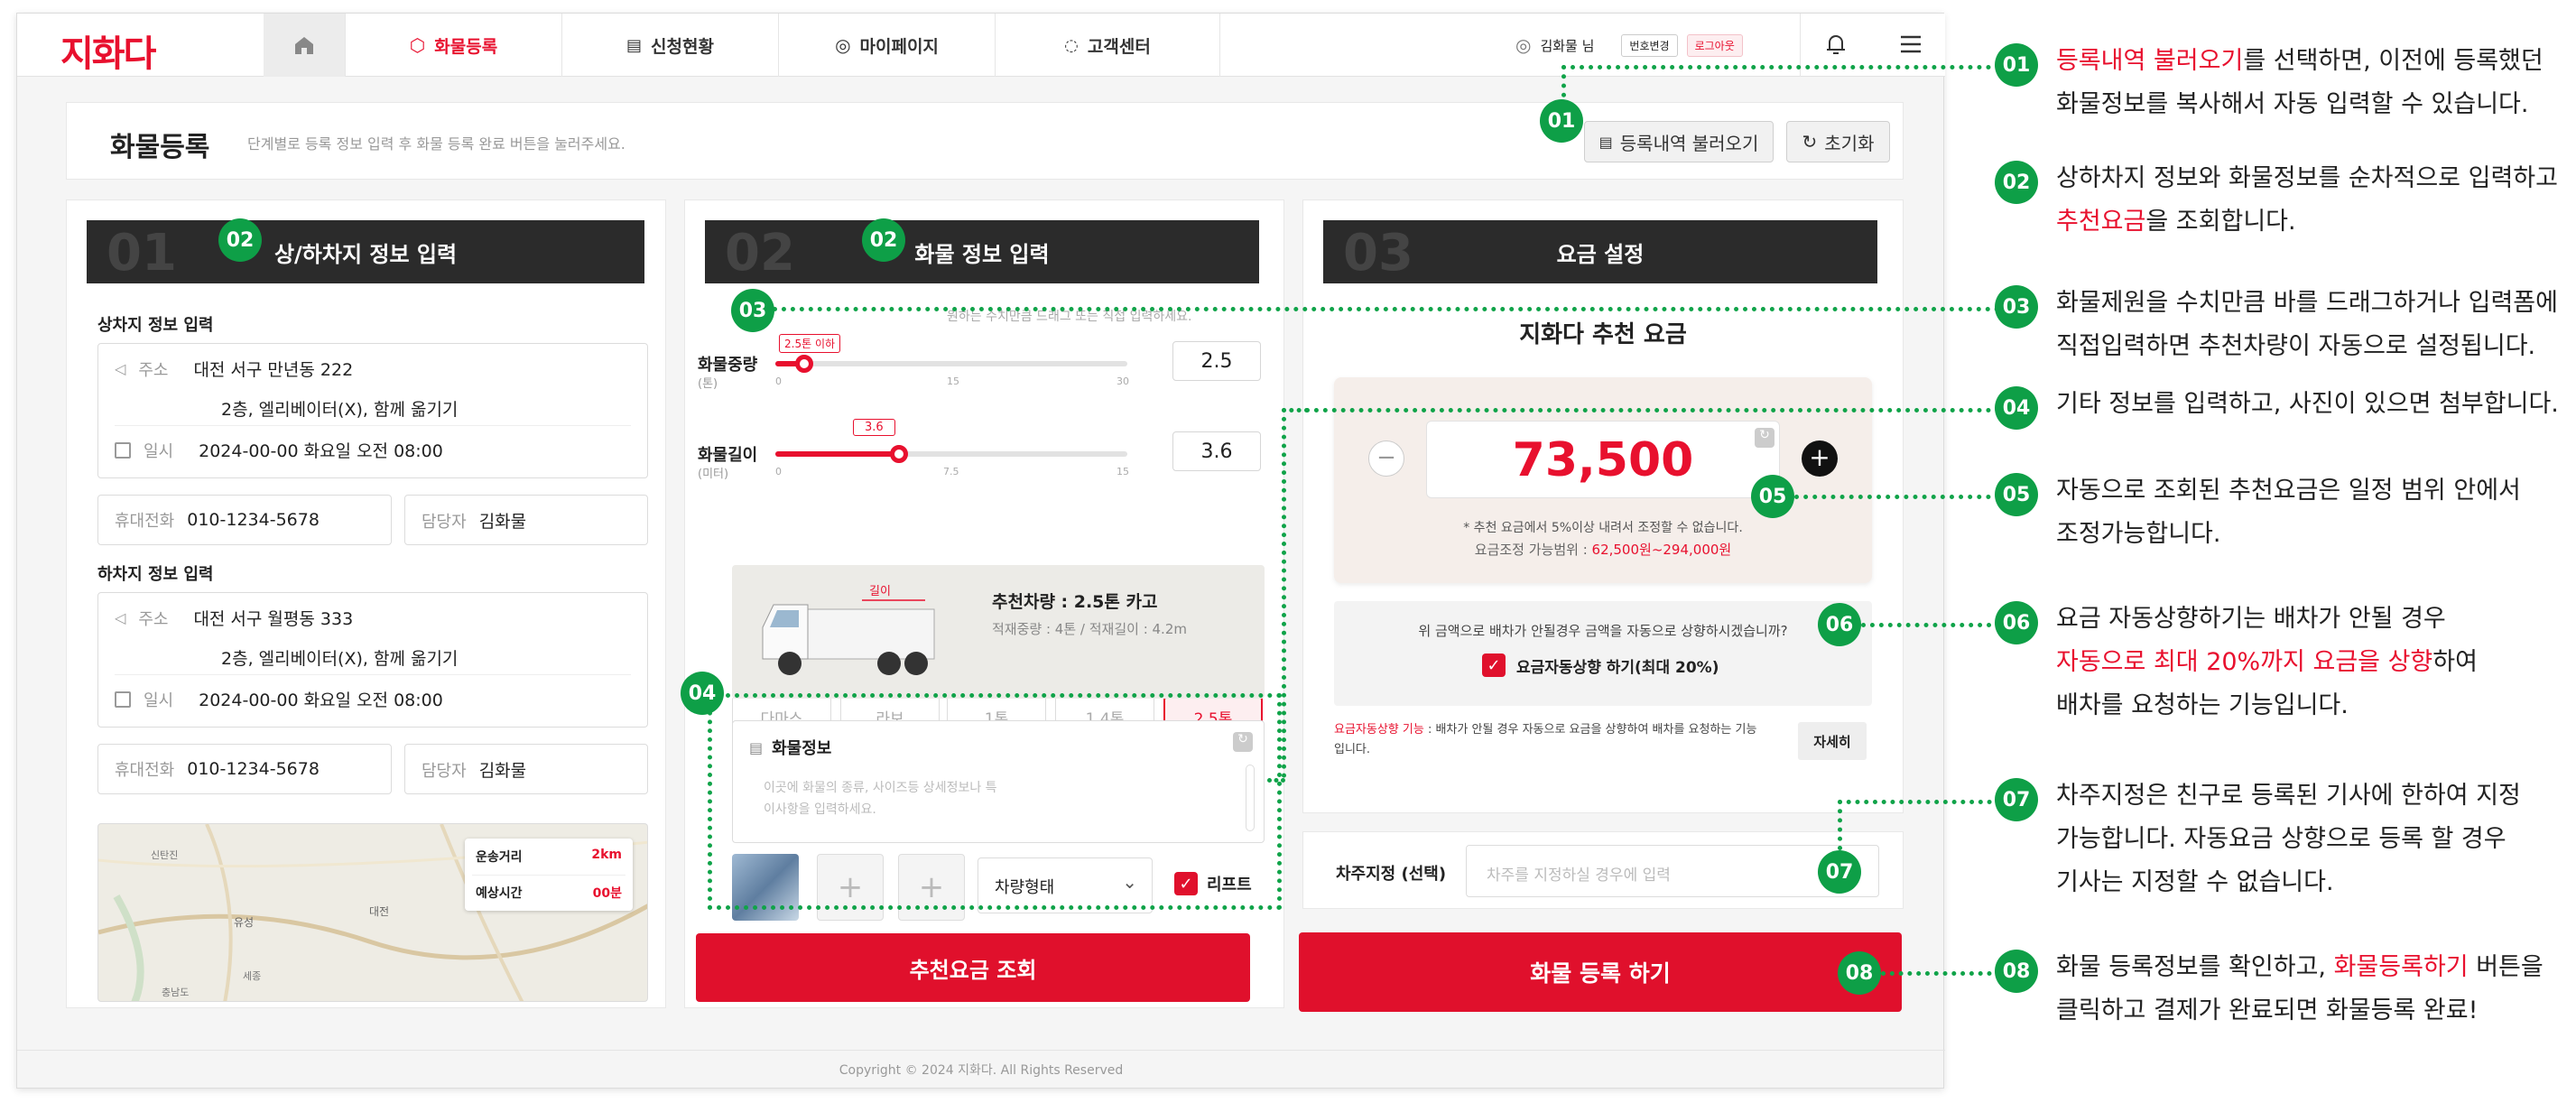 Image resolution: width=2576 pixels, height=1103 pixels. I want to click on detail-button: 자세히, so click(1833, 741).